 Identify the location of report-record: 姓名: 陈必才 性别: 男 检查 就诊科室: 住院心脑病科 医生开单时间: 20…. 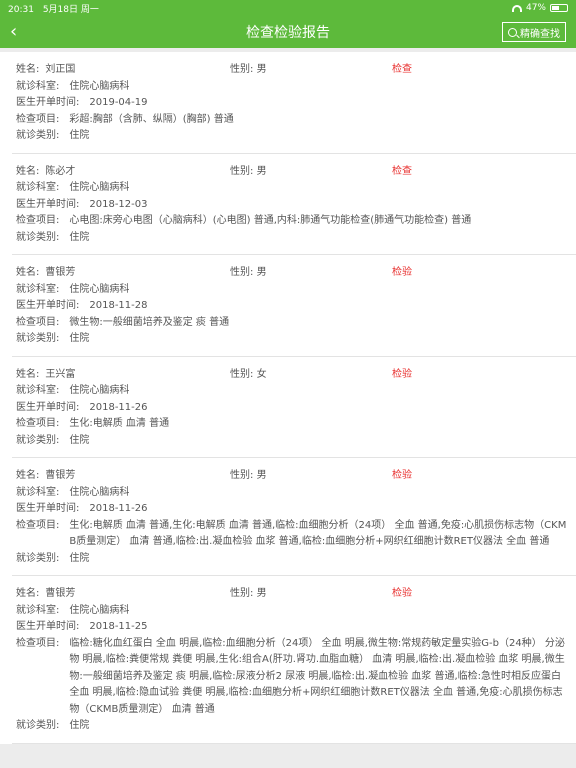
(294, 204).